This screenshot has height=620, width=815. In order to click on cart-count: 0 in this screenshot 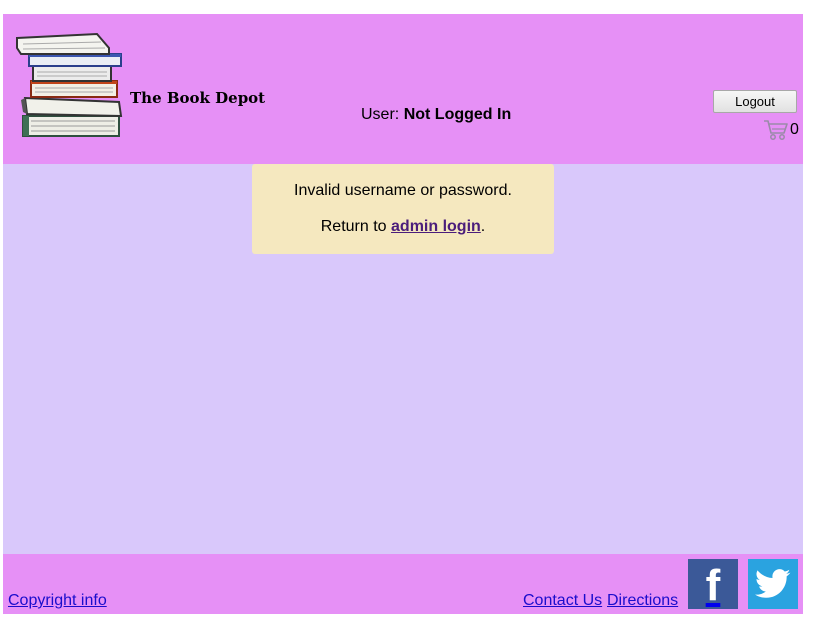, I will do `click(794, 129)`.